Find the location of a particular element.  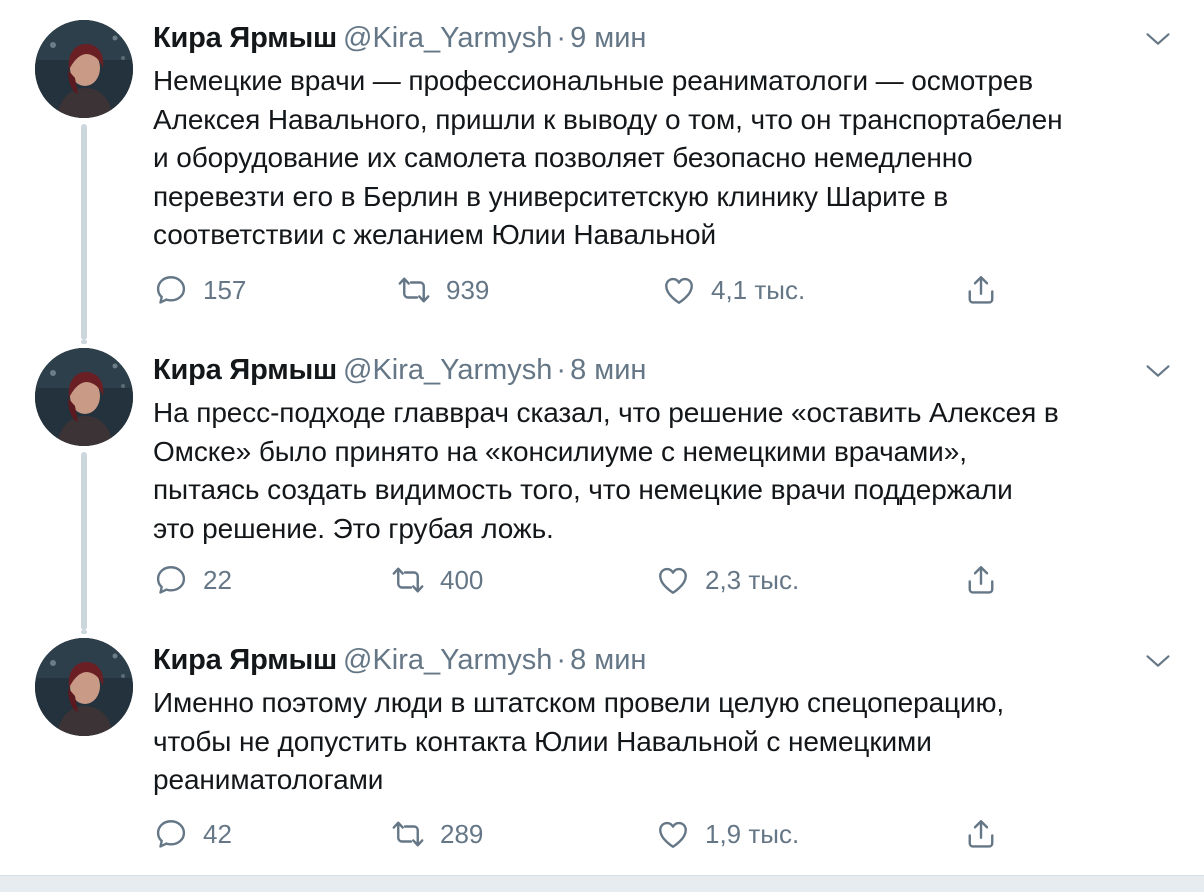

tweet-actions: 157 939 4,1 тыс. is located at coordinates (583, 290).